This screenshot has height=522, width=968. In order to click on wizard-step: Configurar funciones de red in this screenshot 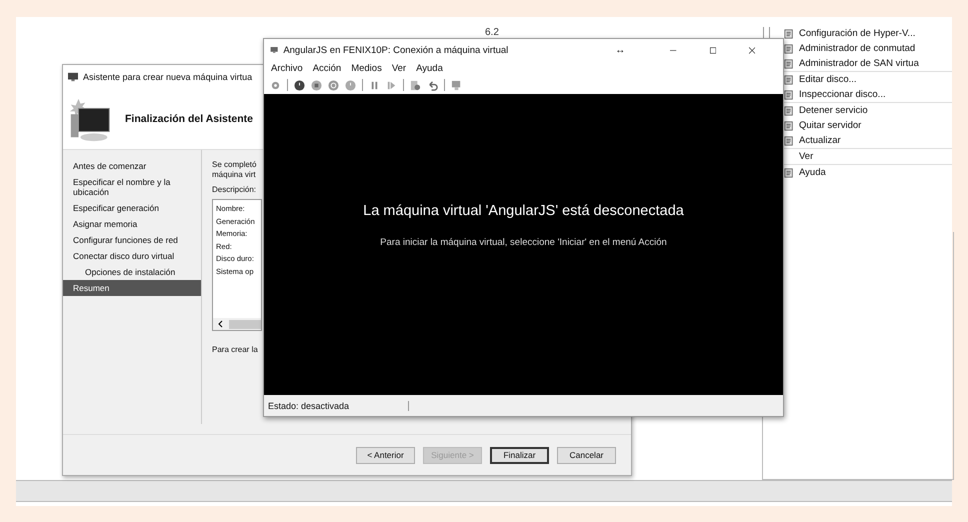, I will do `click(132, 240)`.